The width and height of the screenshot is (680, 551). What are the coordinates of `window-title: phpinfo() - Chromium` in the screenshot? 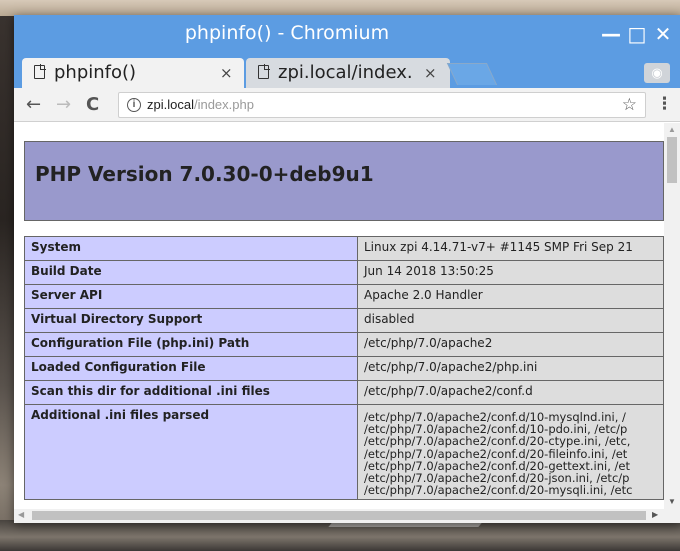 It's located at (287, 33).